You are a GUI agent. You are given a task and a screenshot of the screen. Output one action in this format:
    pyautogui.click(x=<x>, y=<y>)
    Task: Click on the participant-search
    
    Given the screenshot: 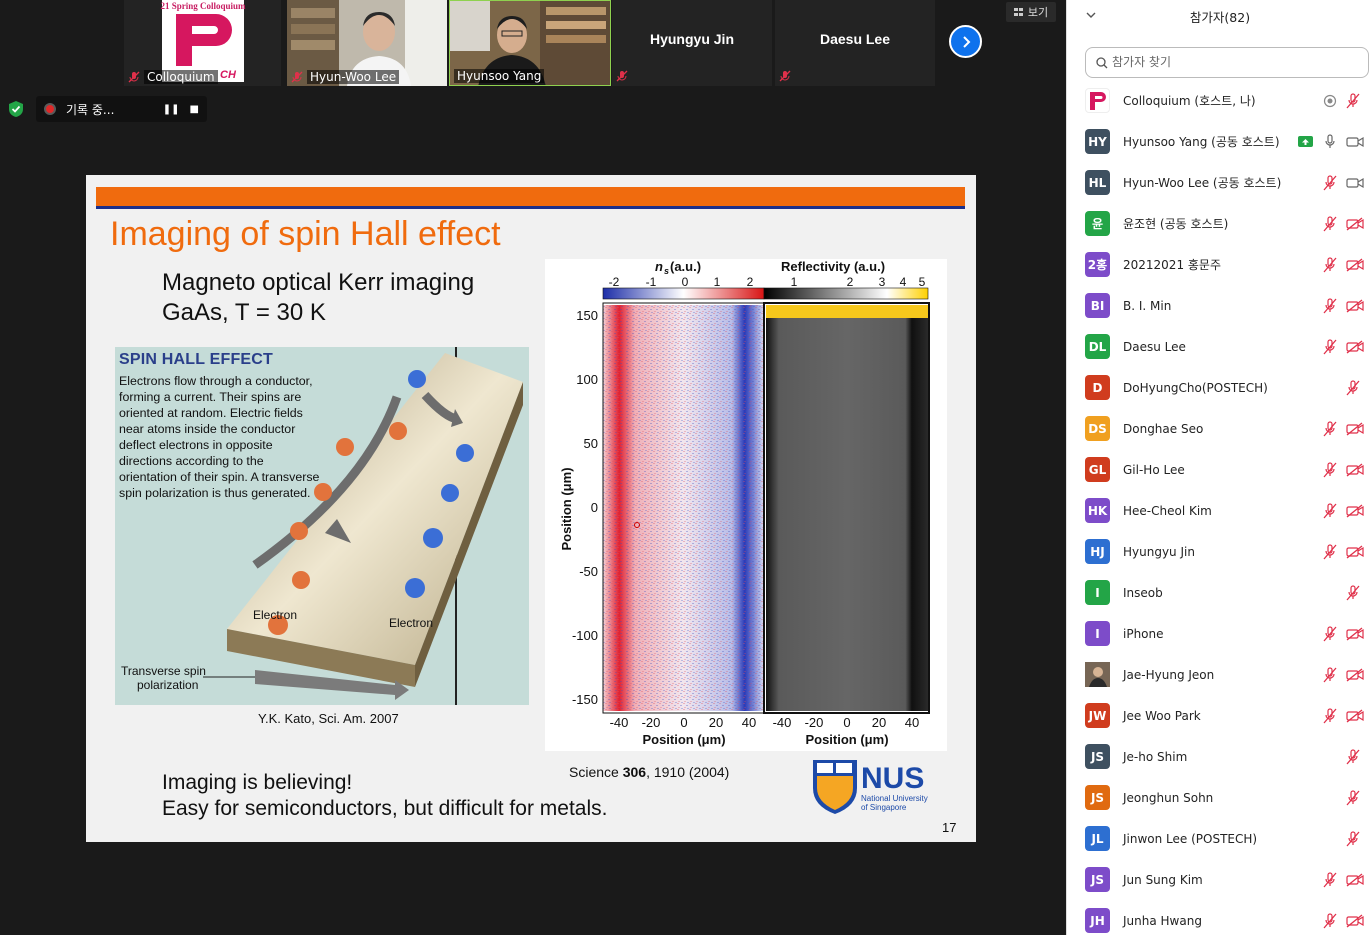 What is the action you would take?
    pyautogui.click(x=1227, y=62)
    